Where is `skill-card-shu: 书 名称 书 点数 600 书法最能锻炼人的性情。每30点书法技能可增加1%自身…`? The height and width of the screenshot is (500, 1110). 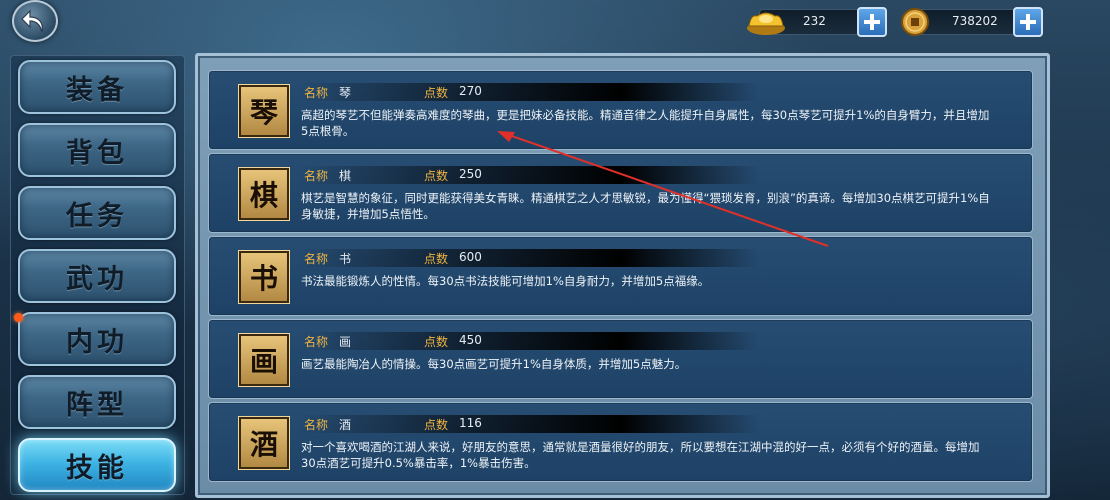 skill-card-shu: 书 名称 书 点数 600 书法最能锻炼人的性情。每30点书法技能可增加1%自身… is located at coordinates (620, 276).